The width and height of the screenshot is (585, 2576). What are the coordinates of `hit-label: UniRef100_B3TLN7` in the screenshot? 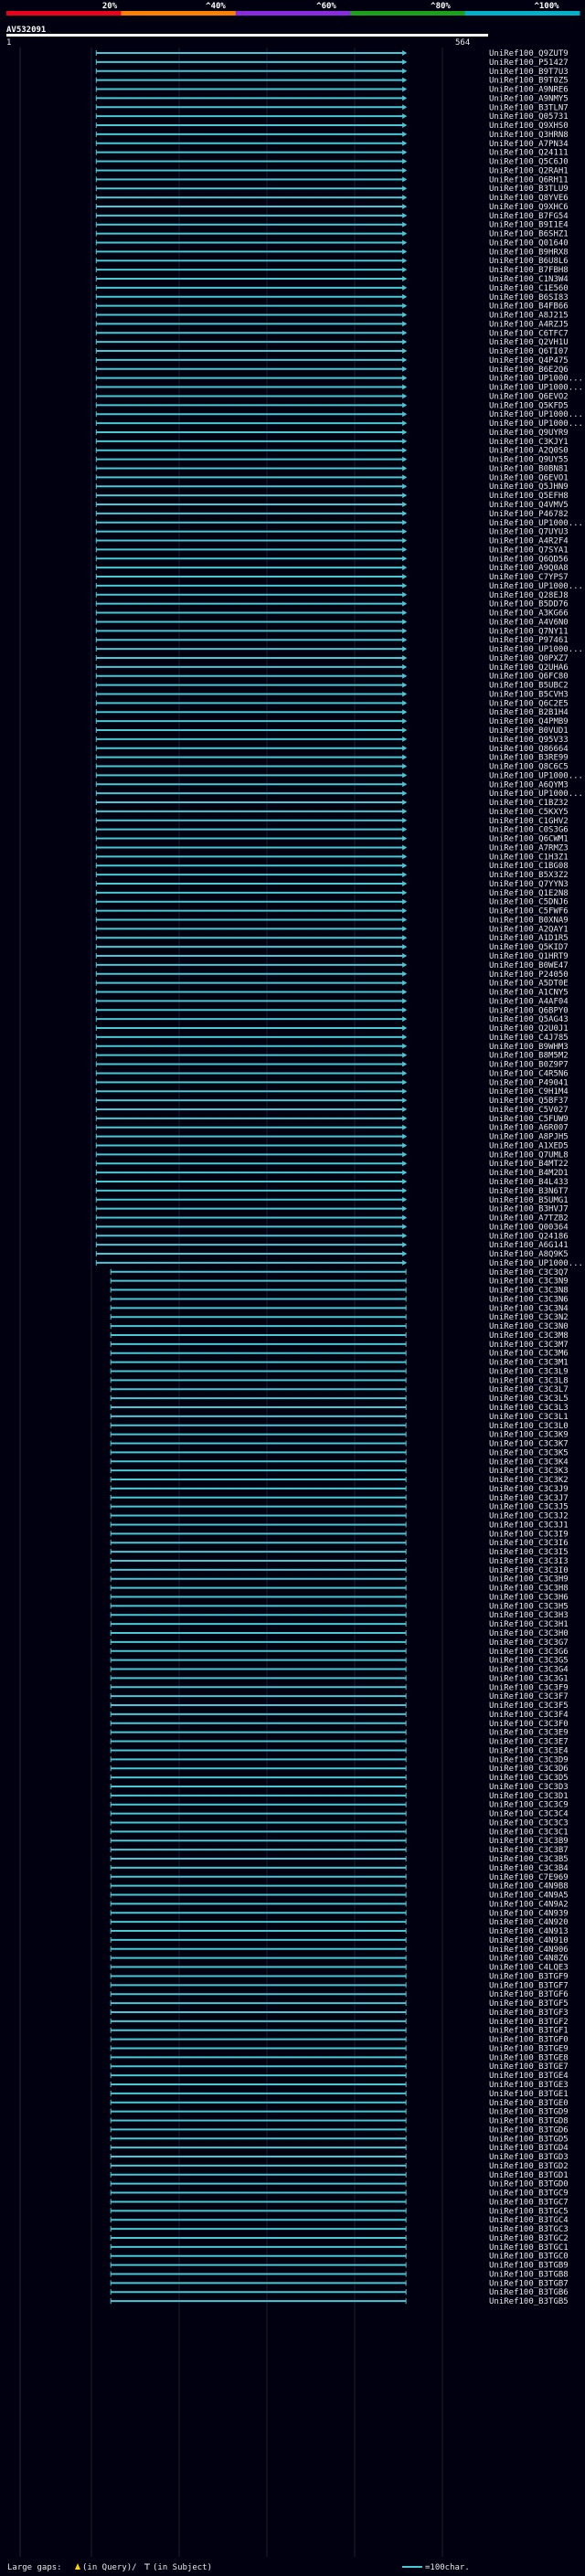 It's located at (529, 107).